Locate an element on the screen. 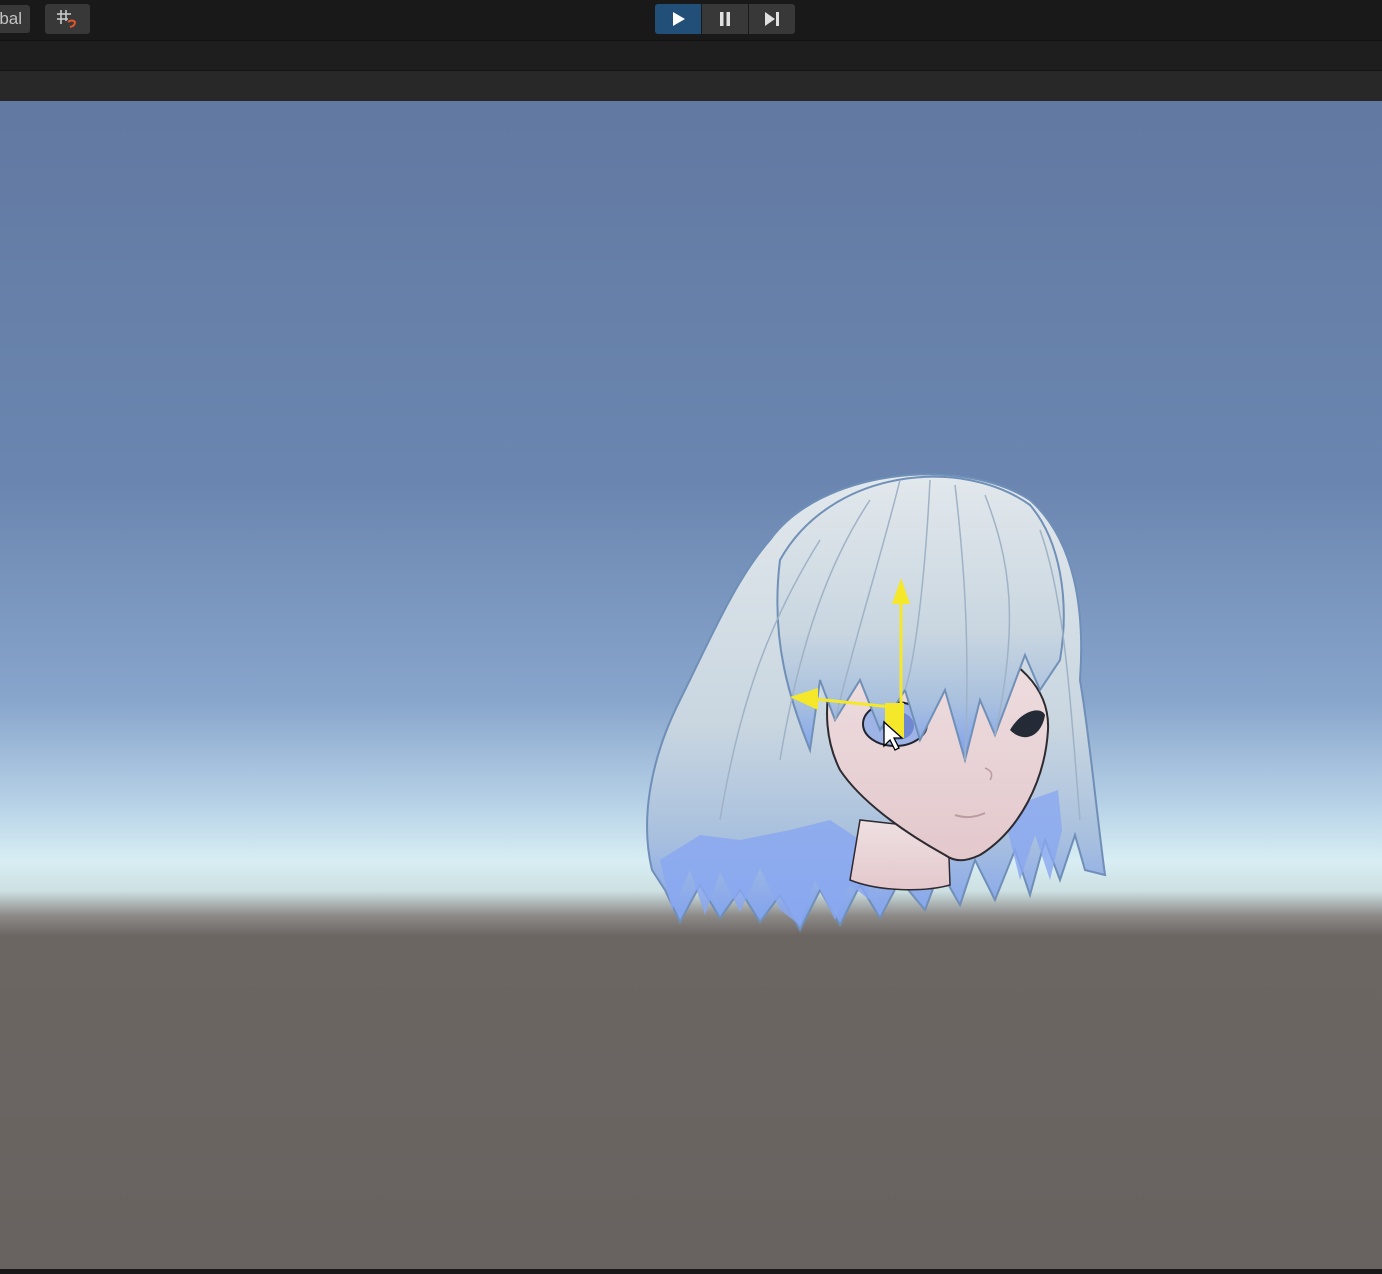 The height and width of the screenshot is (1274, 1382). scene-view-toolbar is located at coordinates (691, 86).